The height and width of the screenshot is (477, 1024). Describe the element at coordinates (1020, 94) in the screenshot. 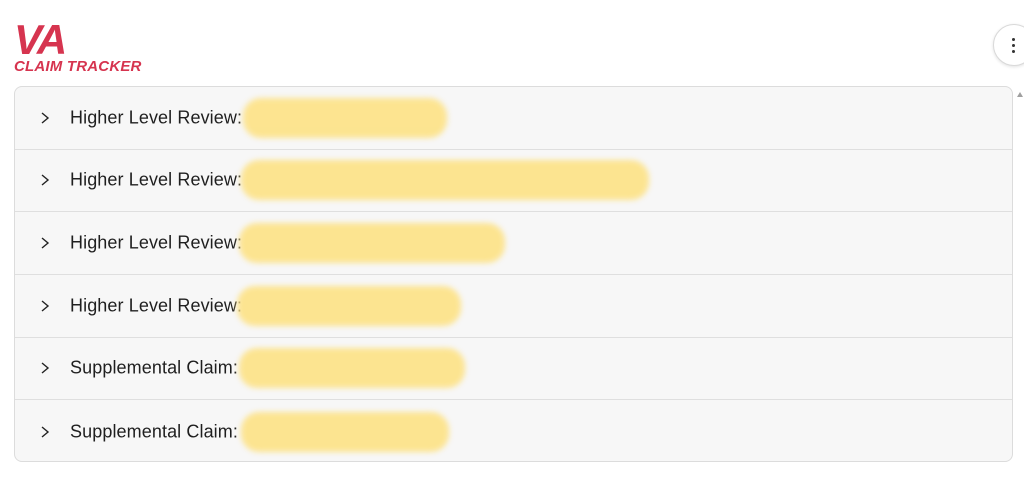

I see `scroll-up-arrow-icon` at that location.